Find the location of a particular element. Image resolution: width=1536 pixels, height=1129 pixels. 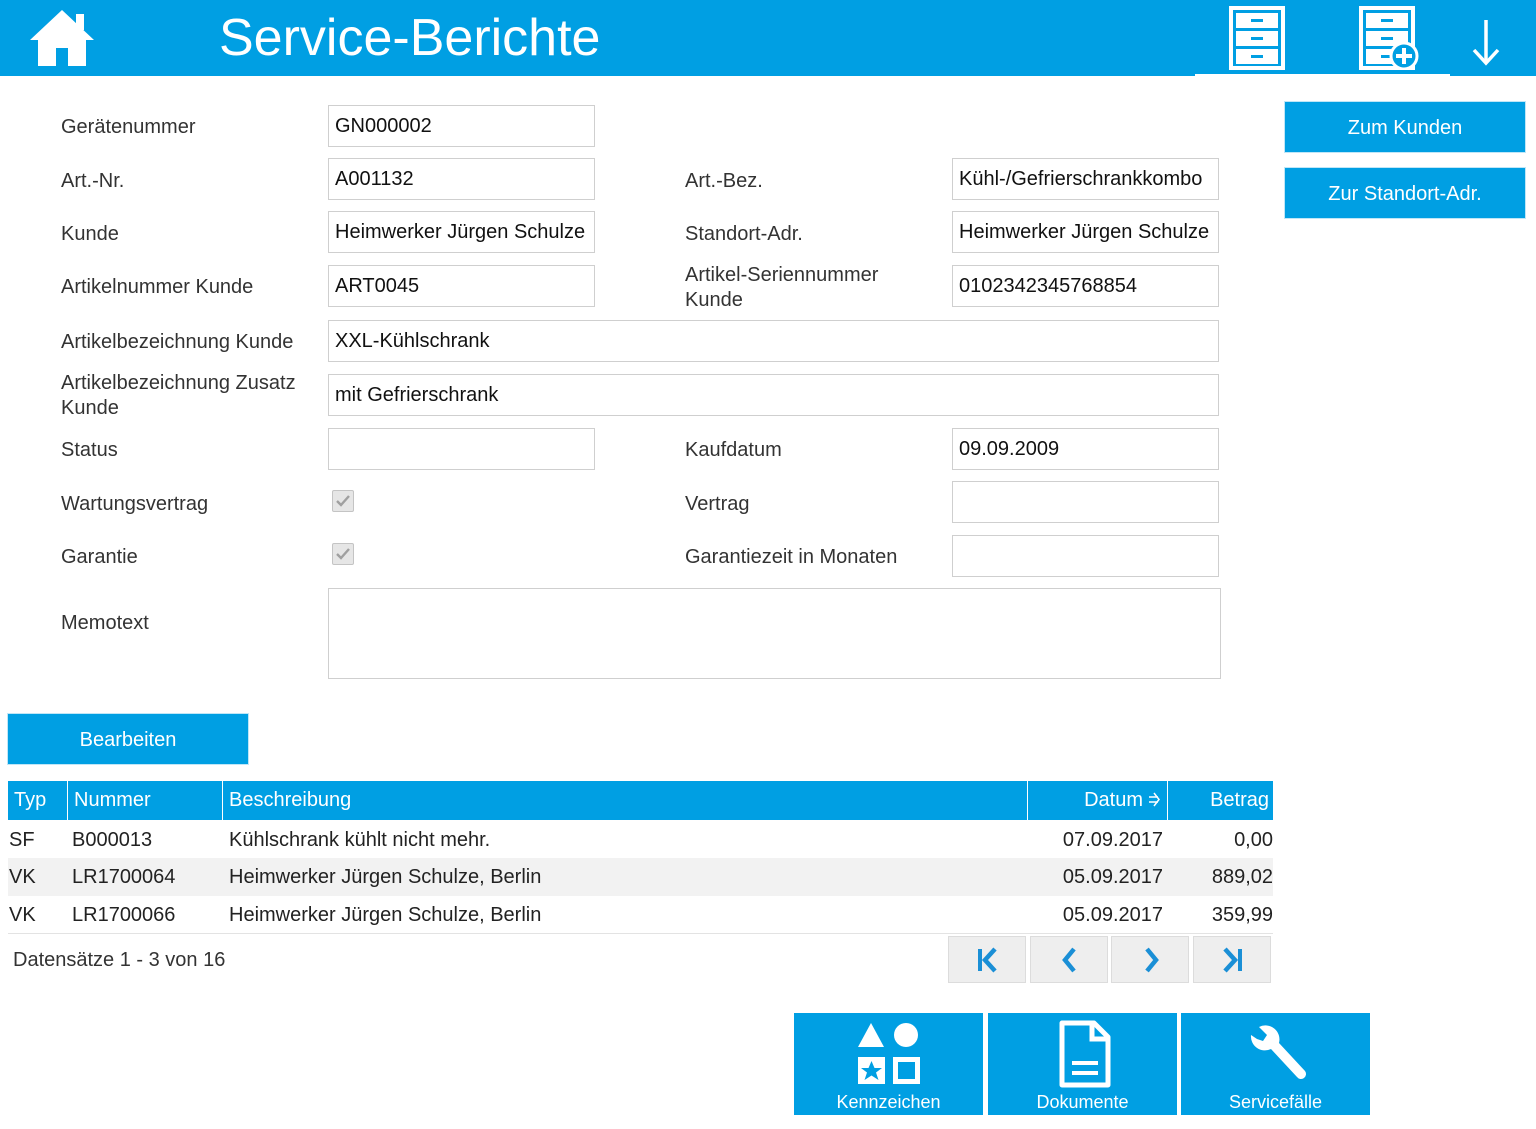

standort-field: Heimwerker Jürgen Schulze is located at coordinates (1085, 232).